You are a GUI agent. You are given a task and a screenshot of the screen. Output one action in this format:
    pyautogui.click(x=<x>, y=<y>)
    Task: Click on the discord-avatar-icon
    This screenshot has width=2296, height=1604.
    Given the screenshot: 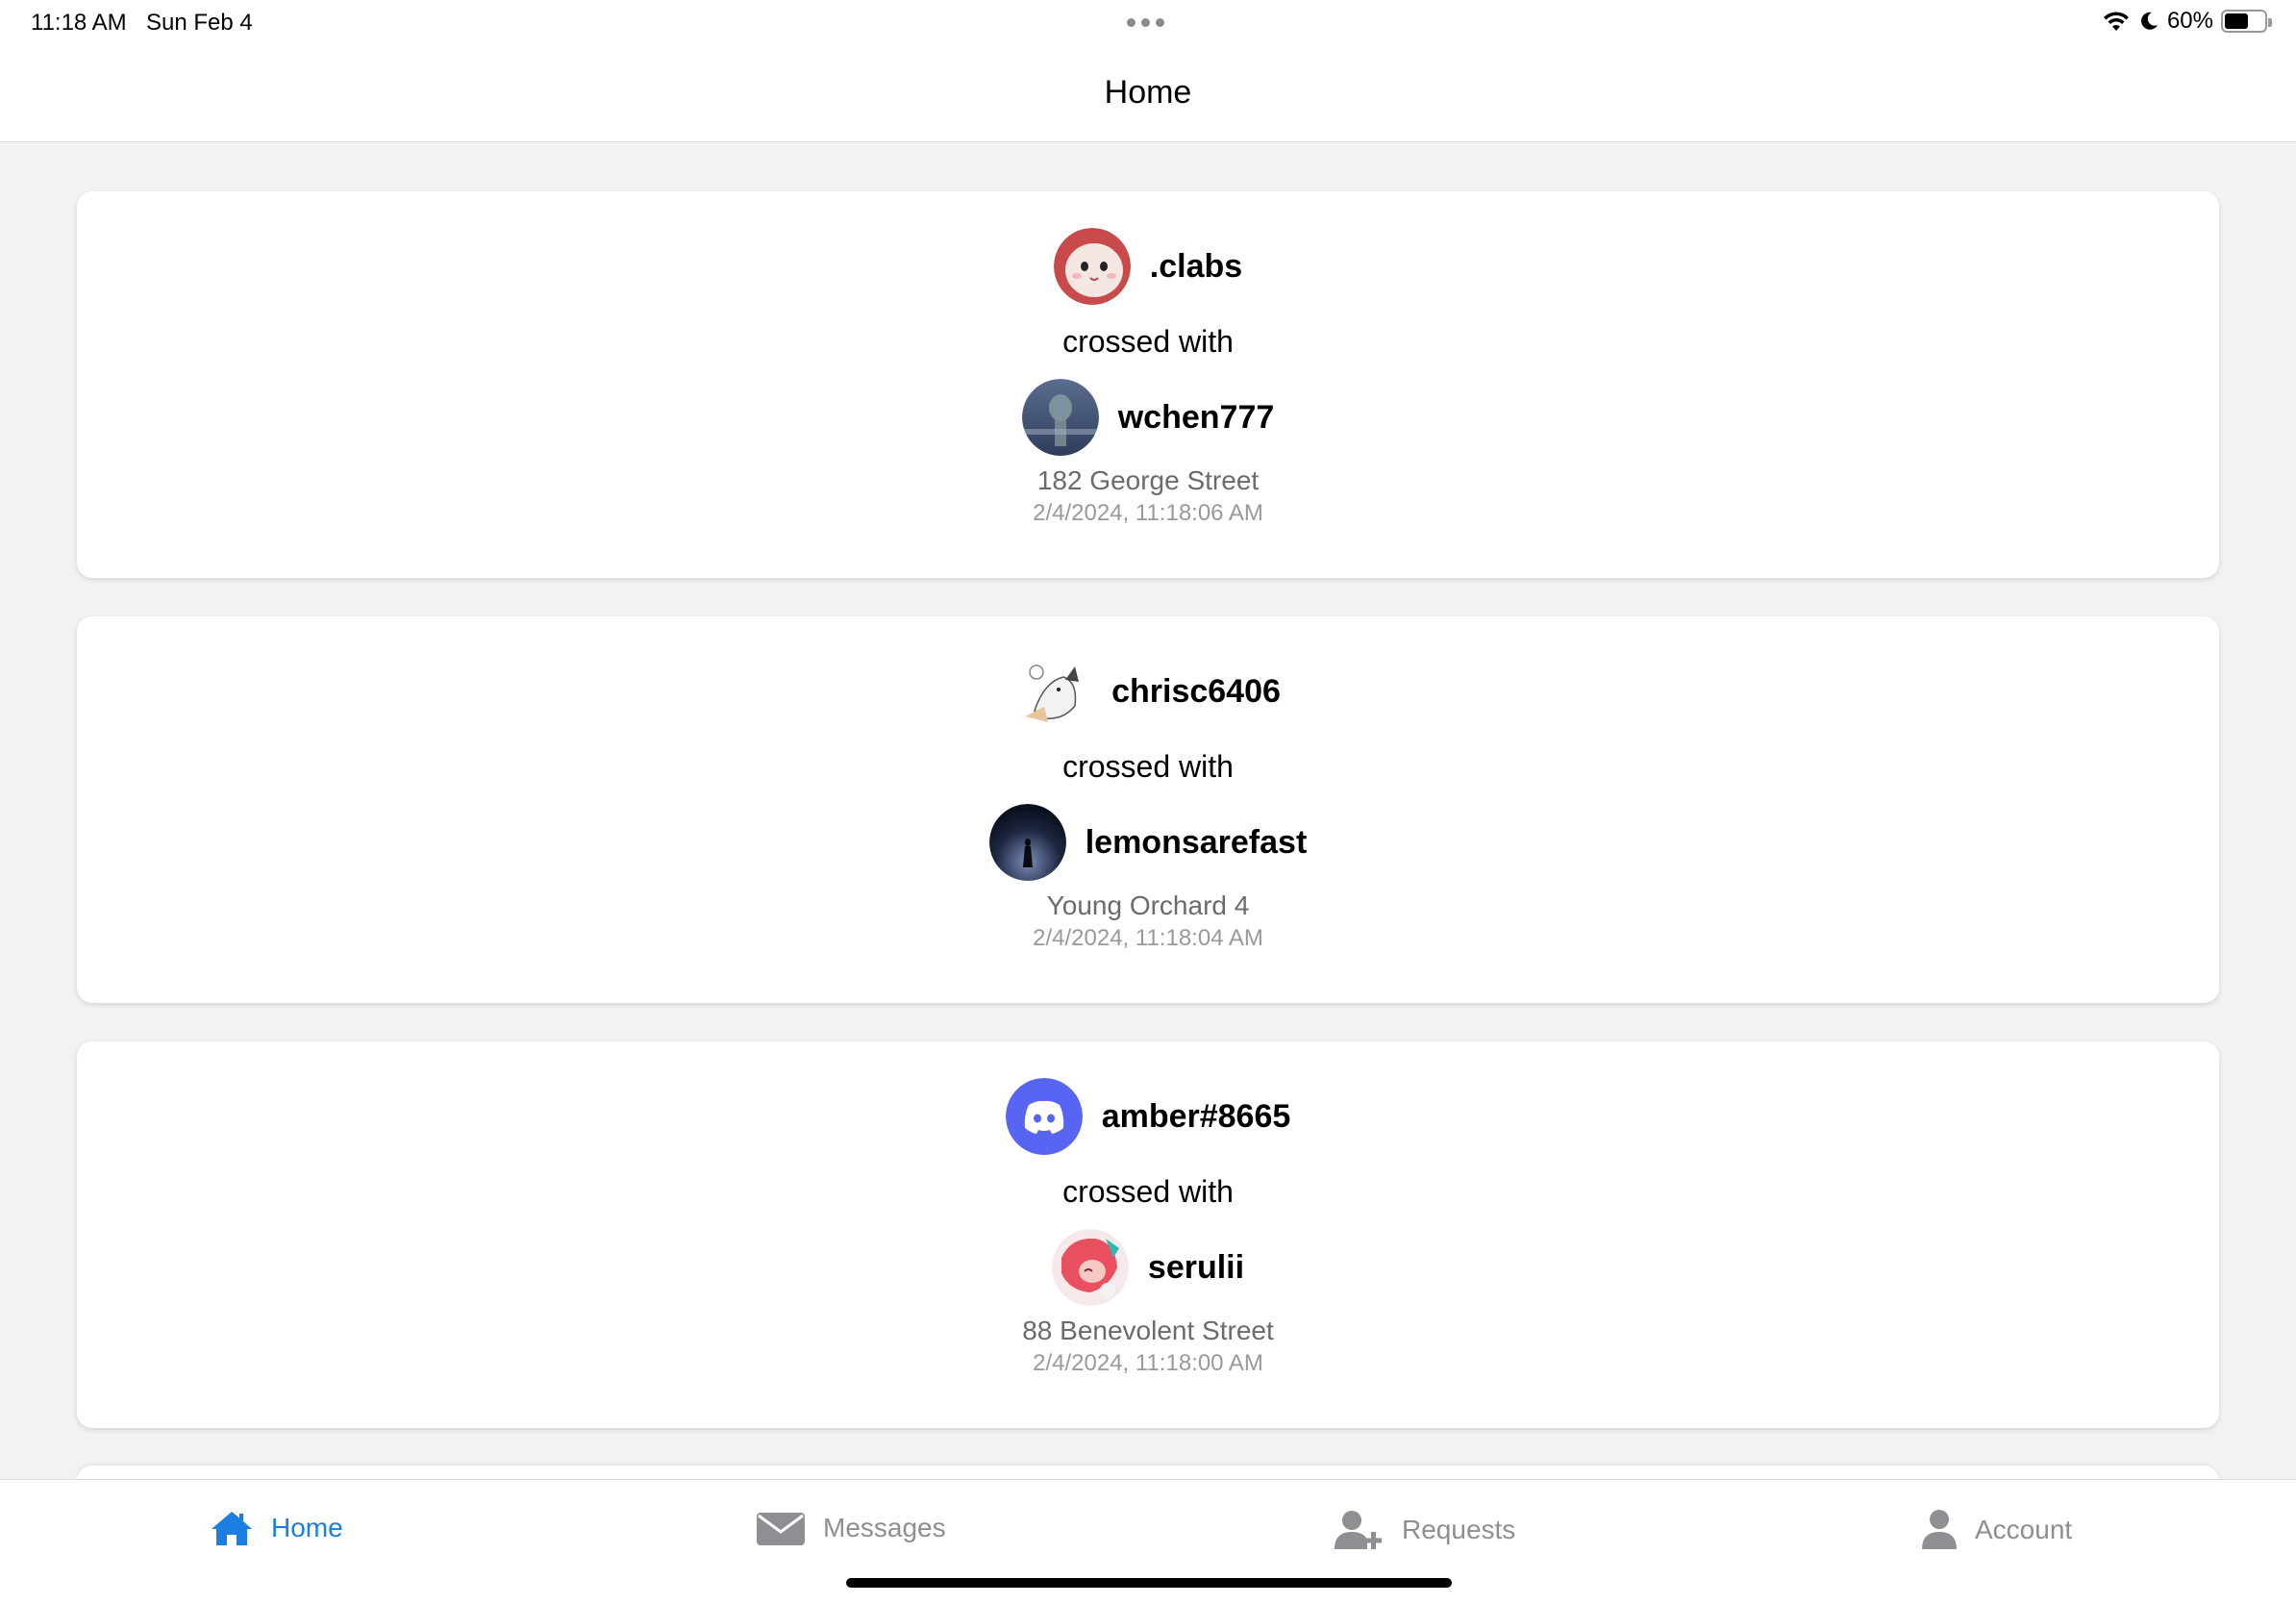 What is the action you would take?
    pyautogui.click(x=1044, y=1116)
    